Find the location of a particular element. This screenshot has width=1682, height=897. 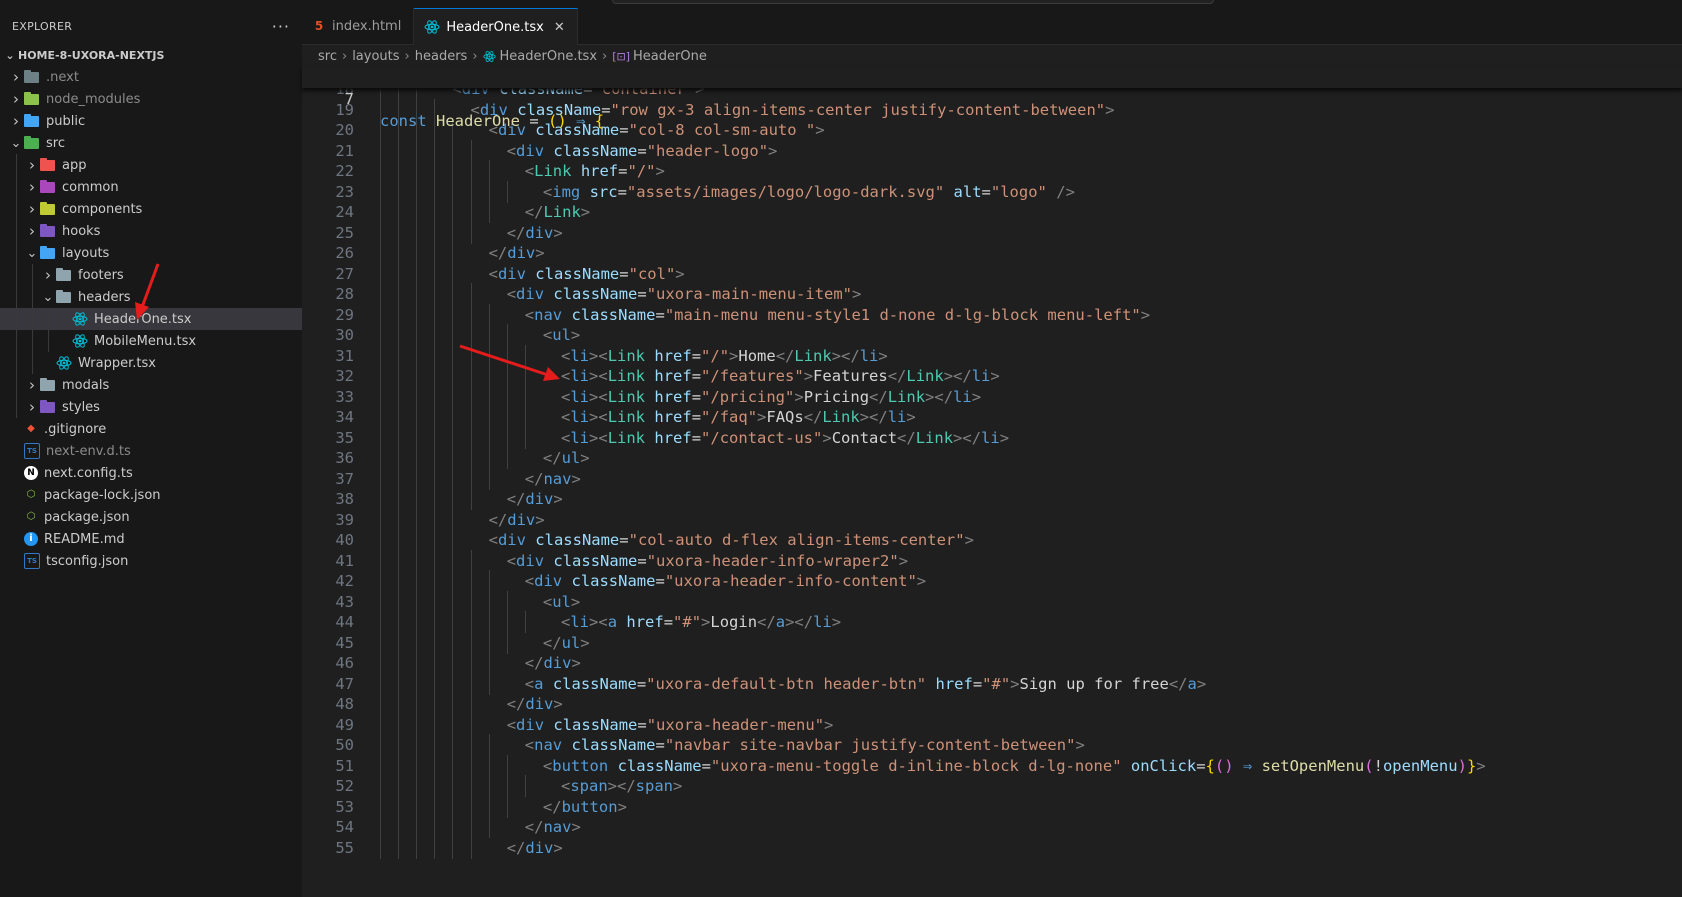

tree-folder: › hooks is located at coordinates (151, 231).